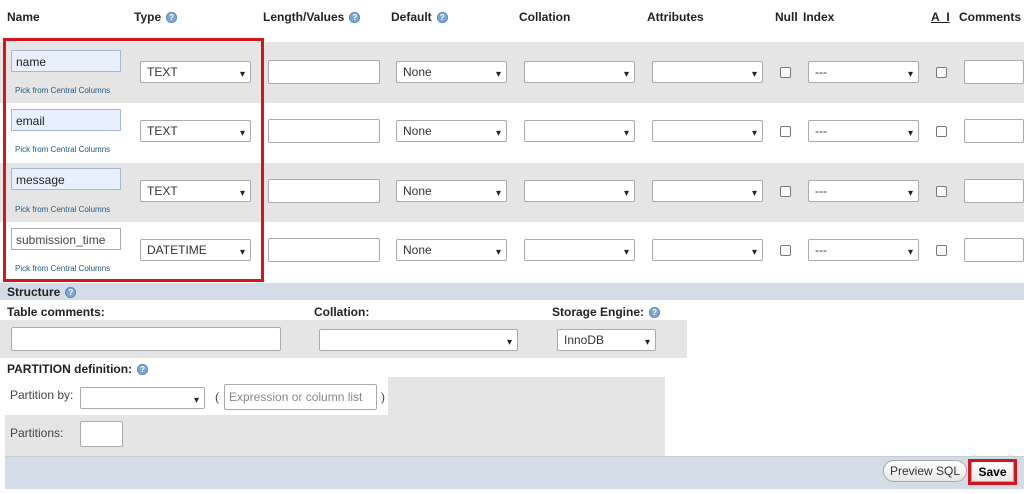  What do you see at coordinates (217, 397) in the screenshot?
I see `paren-open: (` at bounding box center [217, 397].